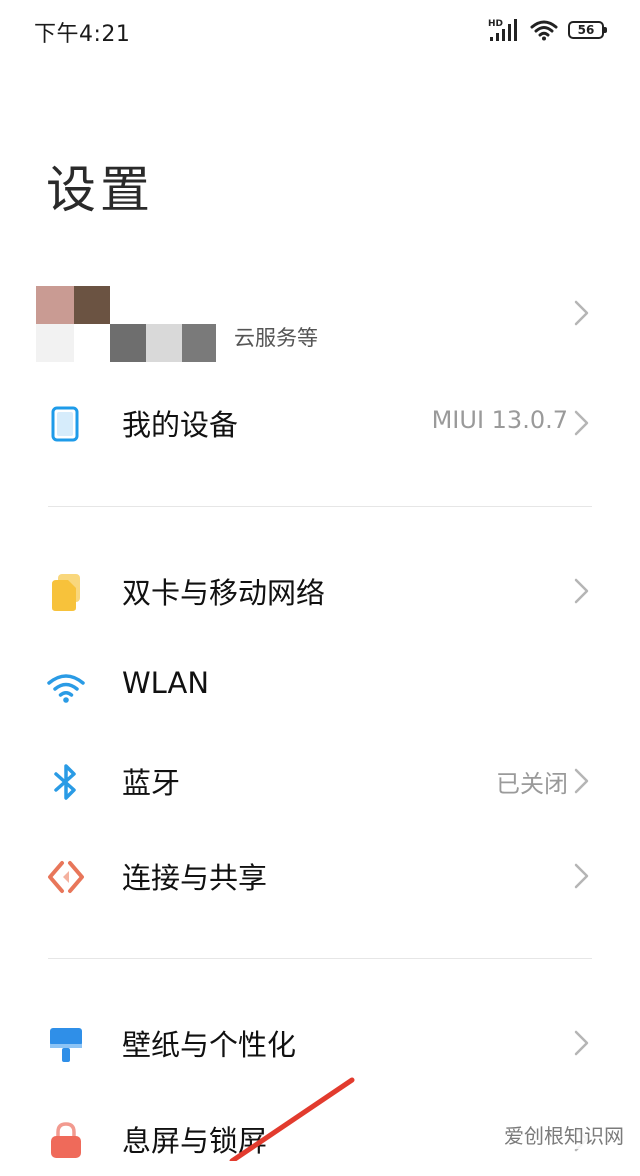 This screenshot has height=1176, width=640. Describe the element at coordinates (100, 190) in the screenshot. I see `page-title: 设置` at that location.